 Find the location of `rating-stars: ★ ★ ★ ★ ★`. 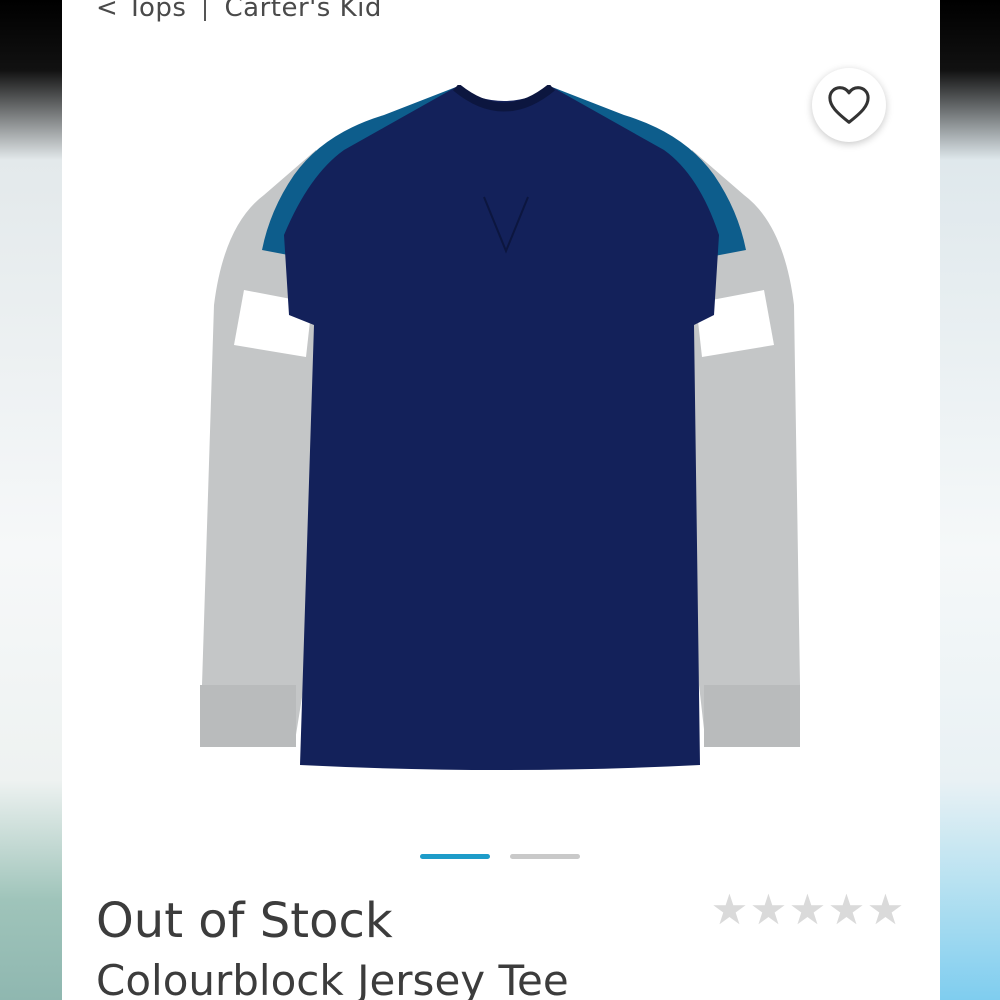

rating-stars: ★ ★ ★ ★ ★ is located at coordinates (807, 910).